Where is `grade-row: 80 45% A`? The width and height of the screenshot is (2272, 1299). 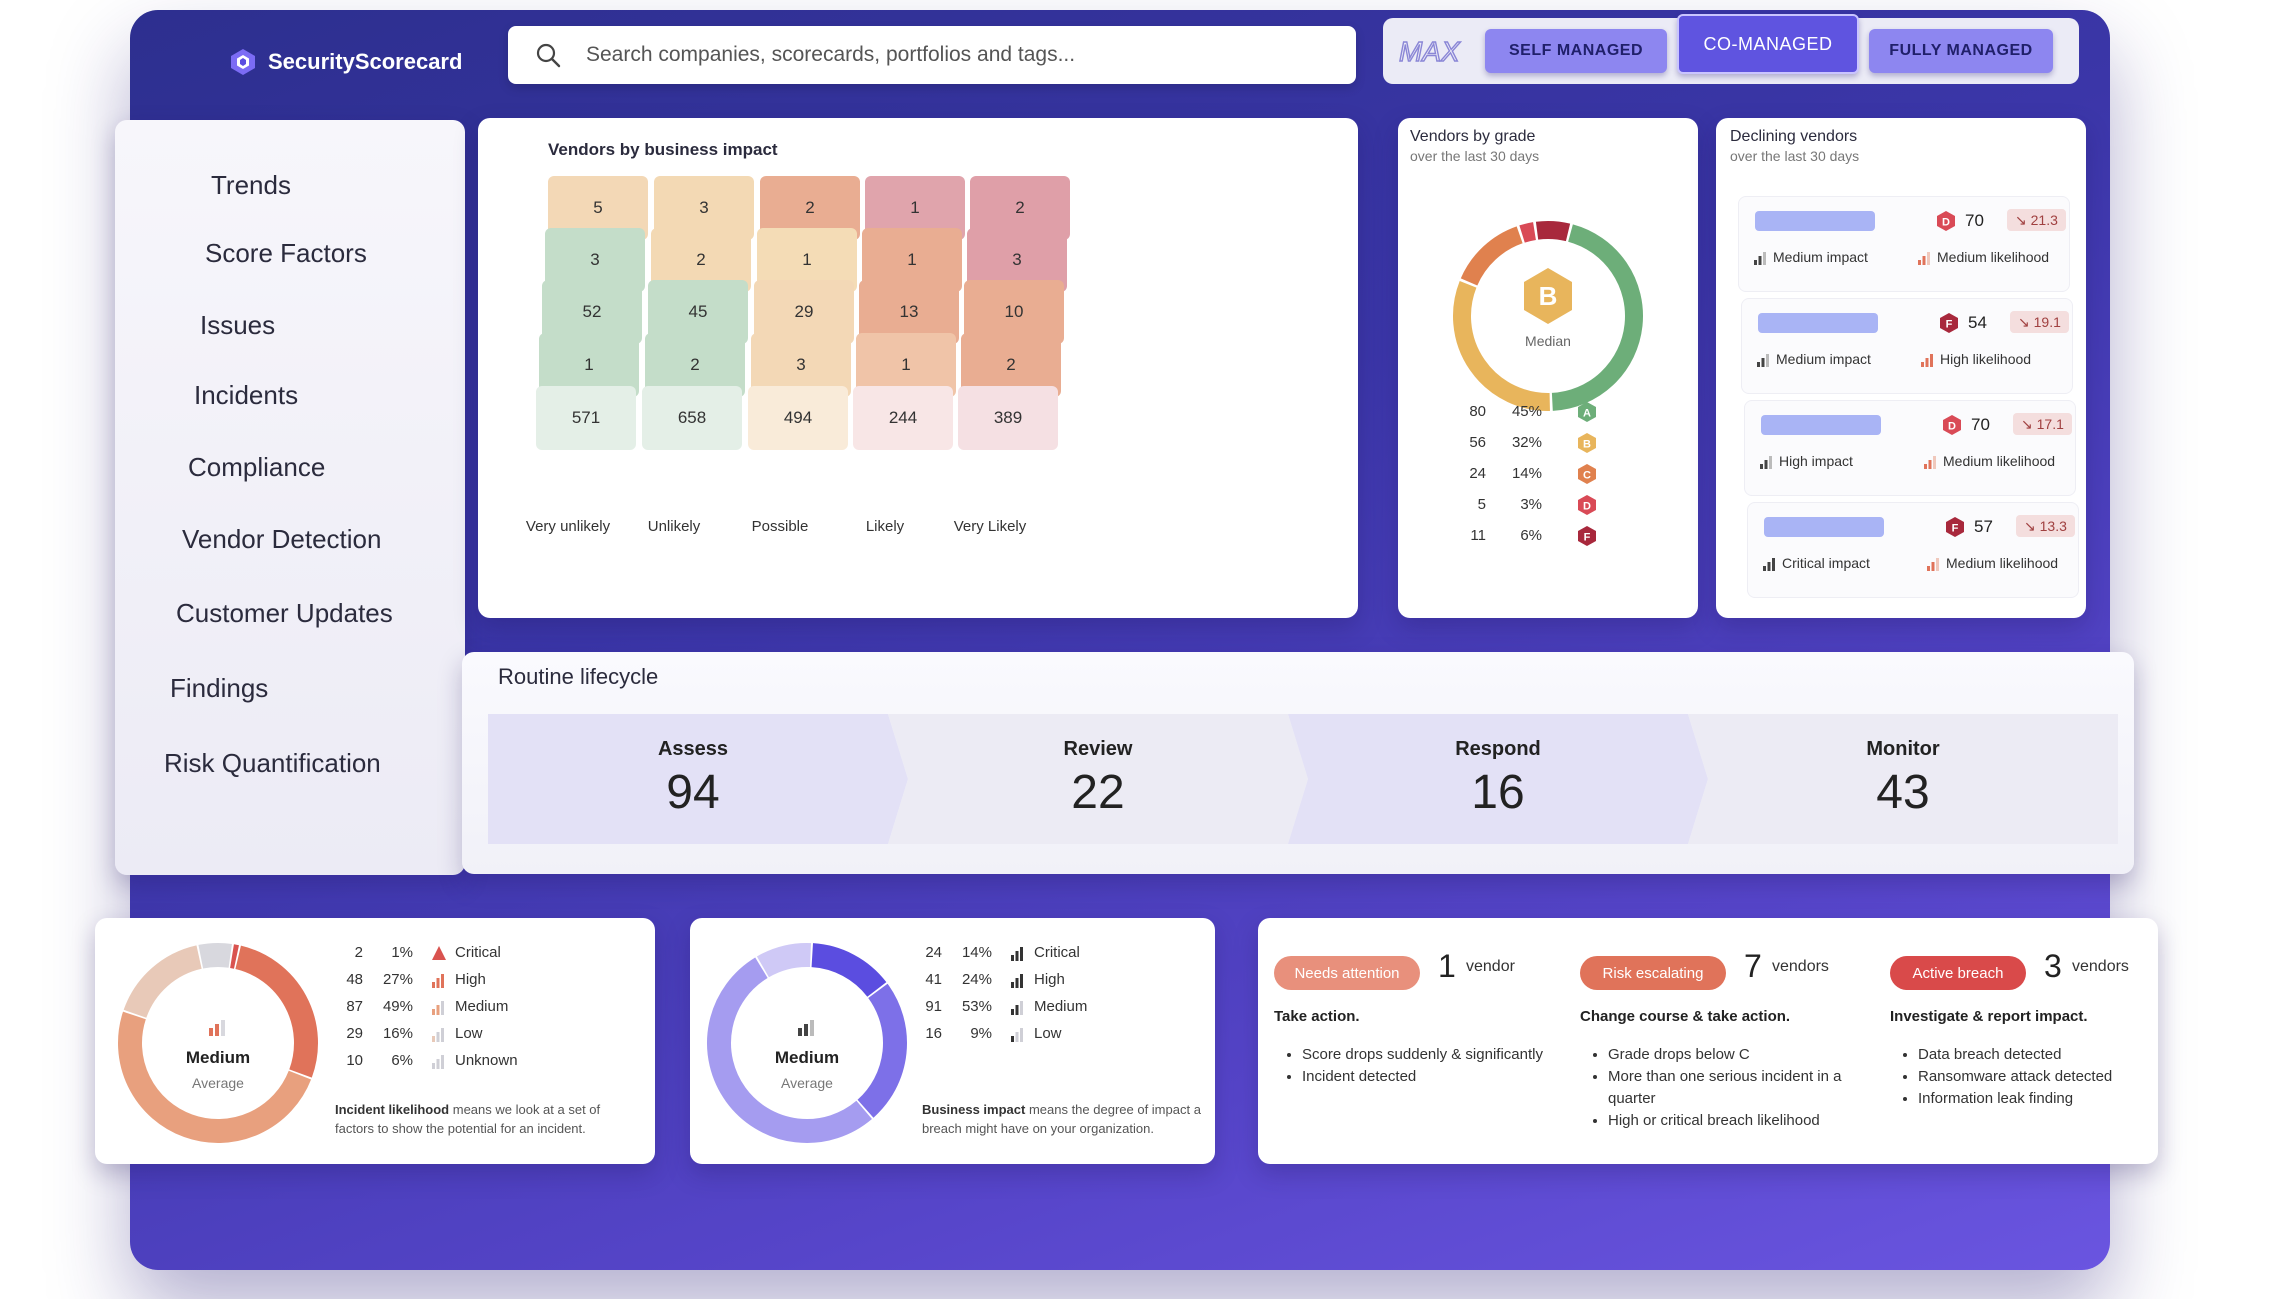 grade-row: 80 45% A is located at coordinates (1548, 415).